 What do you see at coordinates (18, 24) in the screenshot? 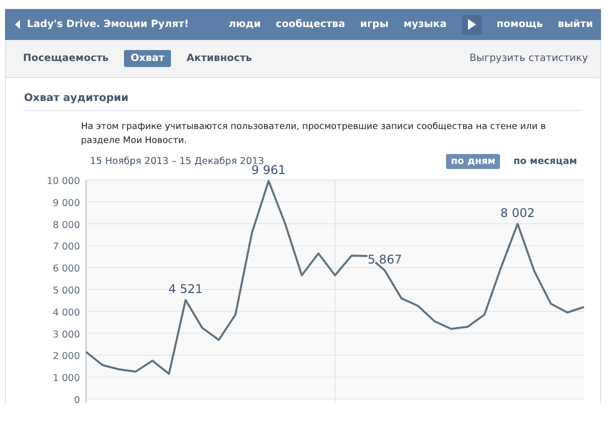
I see `back-arrow-icon` at bounding box center [18, 24].